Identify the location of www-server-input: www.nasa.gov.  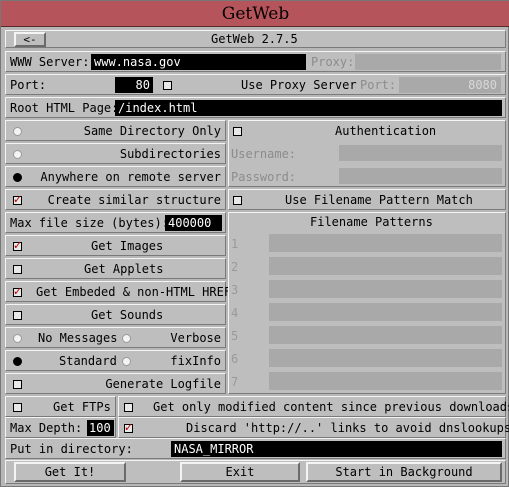
(198, 62).